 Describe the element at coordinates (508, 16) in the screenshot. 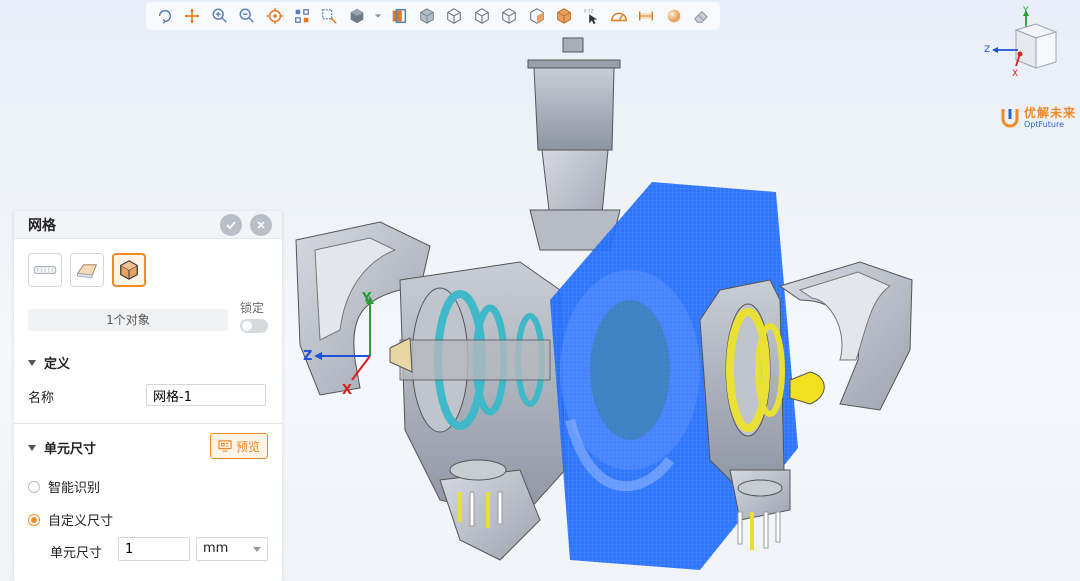

I see `cube-front-icon` at that location.